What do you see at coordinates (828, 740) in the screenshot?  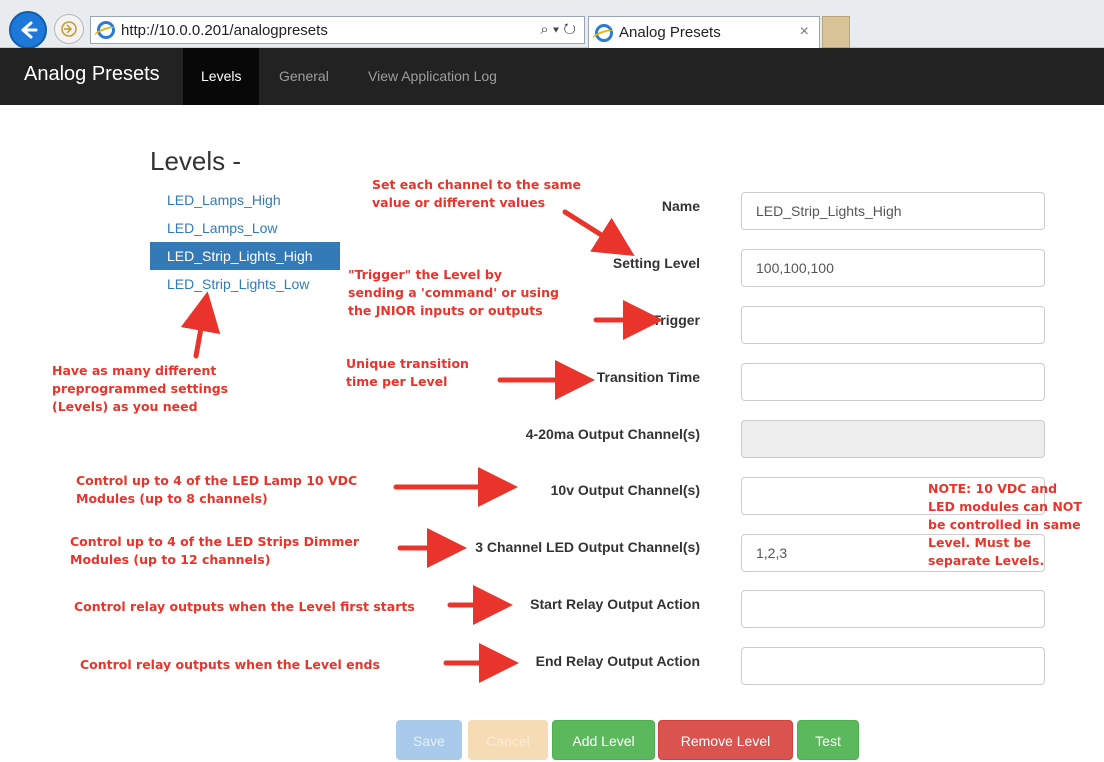 I see `test-button: Test` at bounding box center [828, 740].